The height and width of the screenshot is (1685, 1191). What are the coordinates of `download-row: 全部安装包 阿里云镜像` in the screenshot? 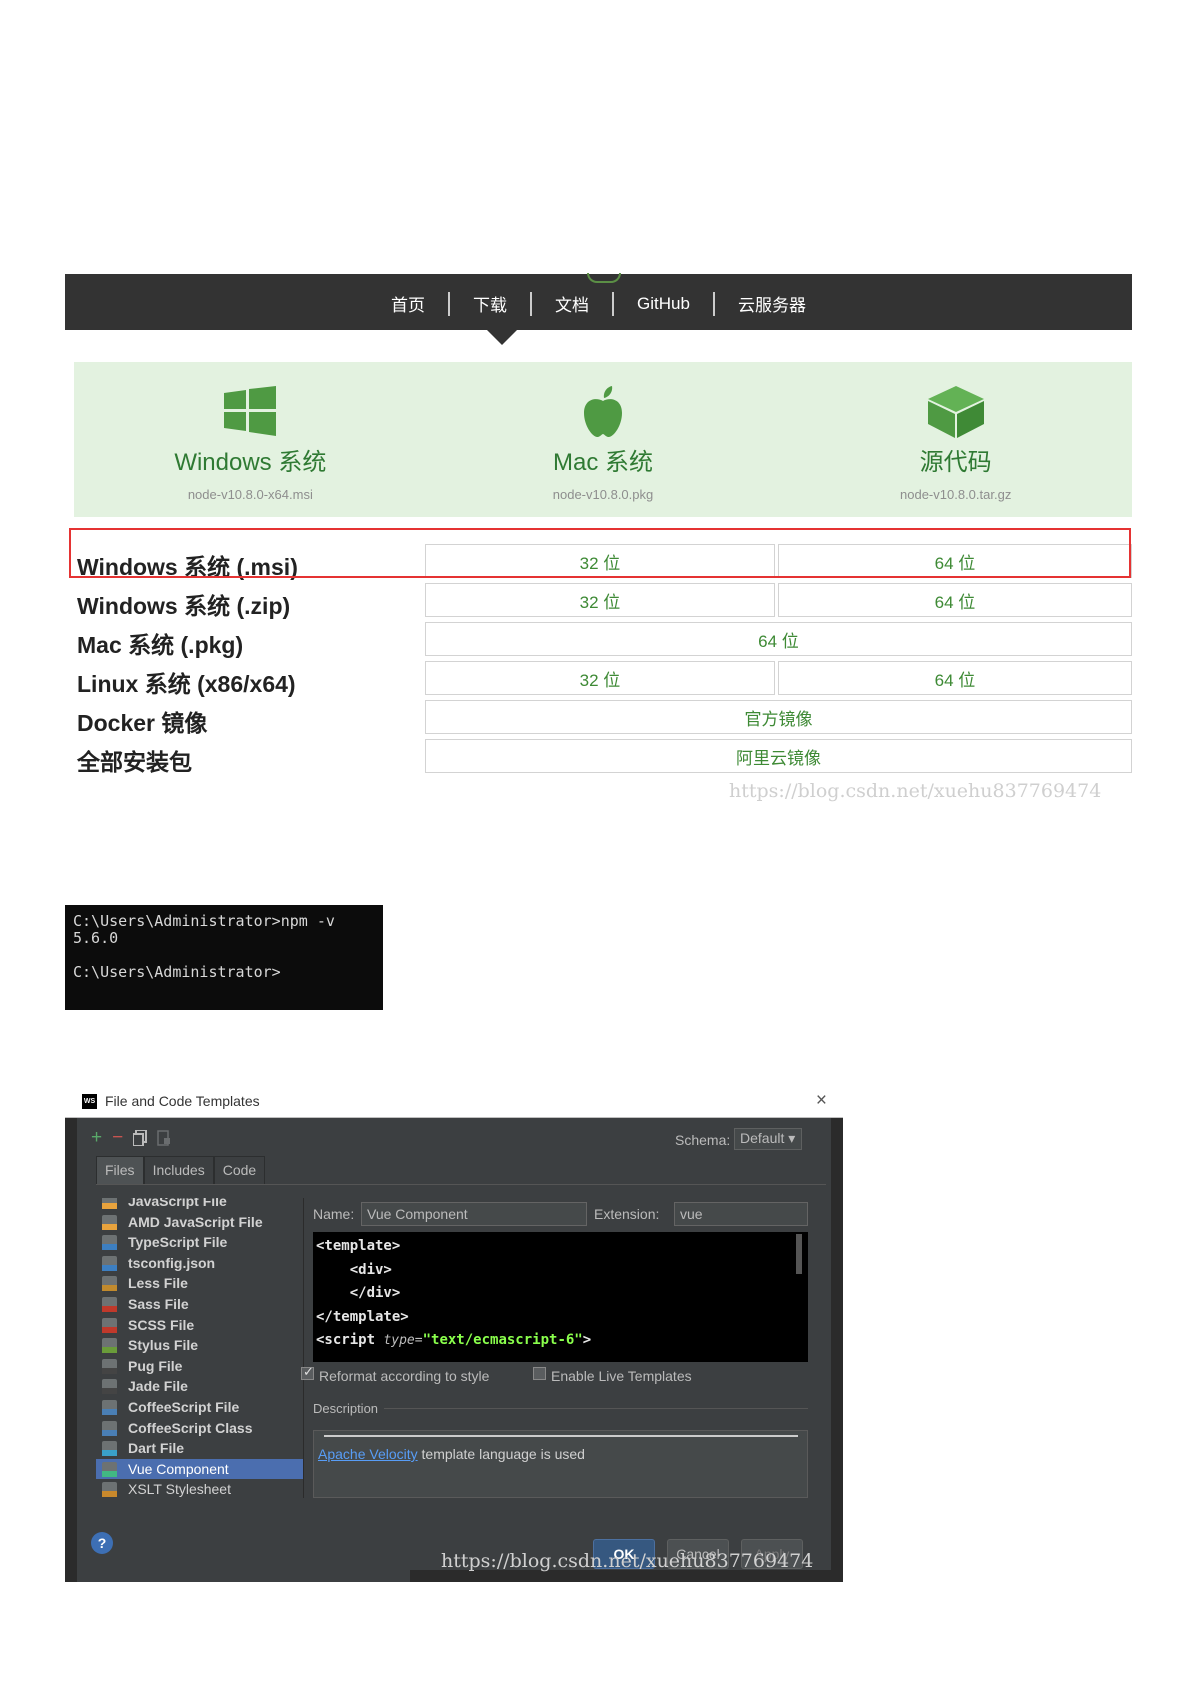 It's located at (598, 756).